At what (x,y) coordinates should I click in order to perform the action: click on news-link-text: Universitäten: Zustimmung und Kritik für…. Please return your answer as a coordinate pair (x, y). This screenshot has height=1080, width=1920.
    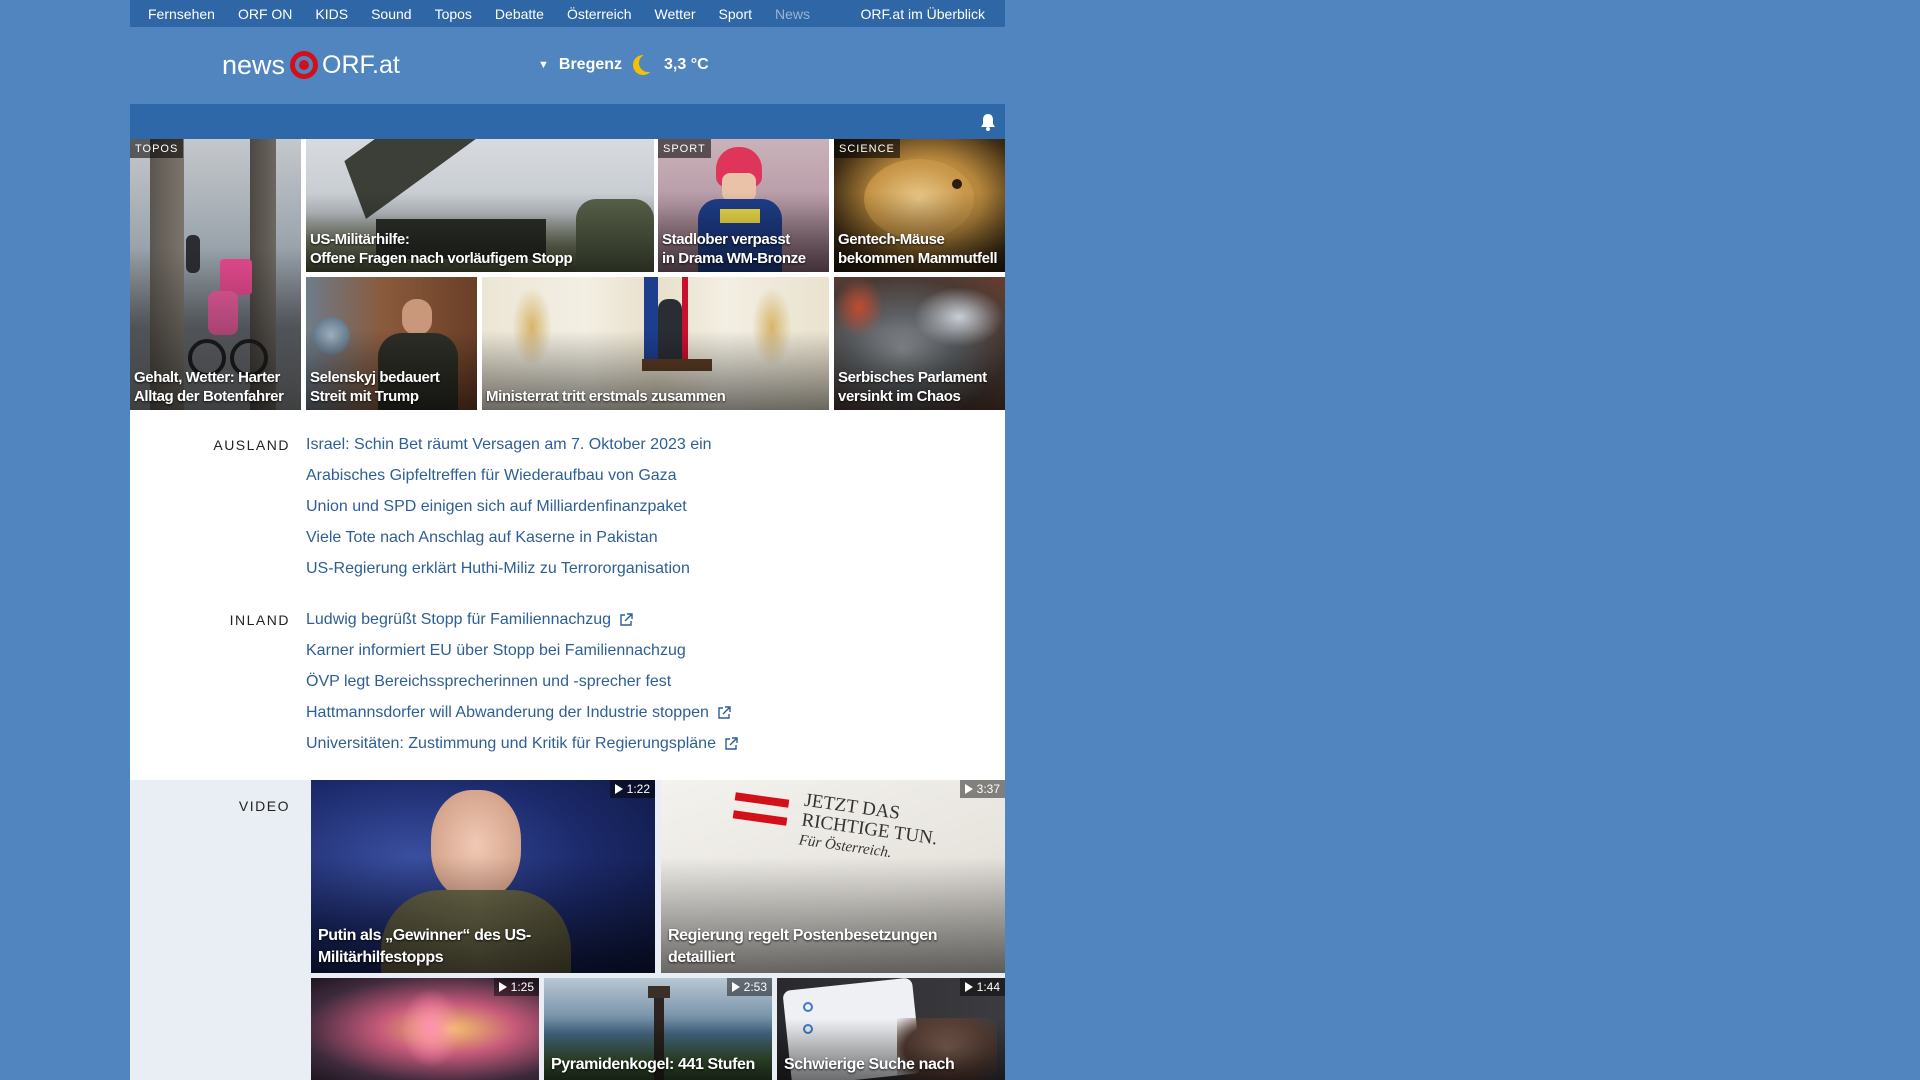
    Looking at the image, I should click on (511, 743).